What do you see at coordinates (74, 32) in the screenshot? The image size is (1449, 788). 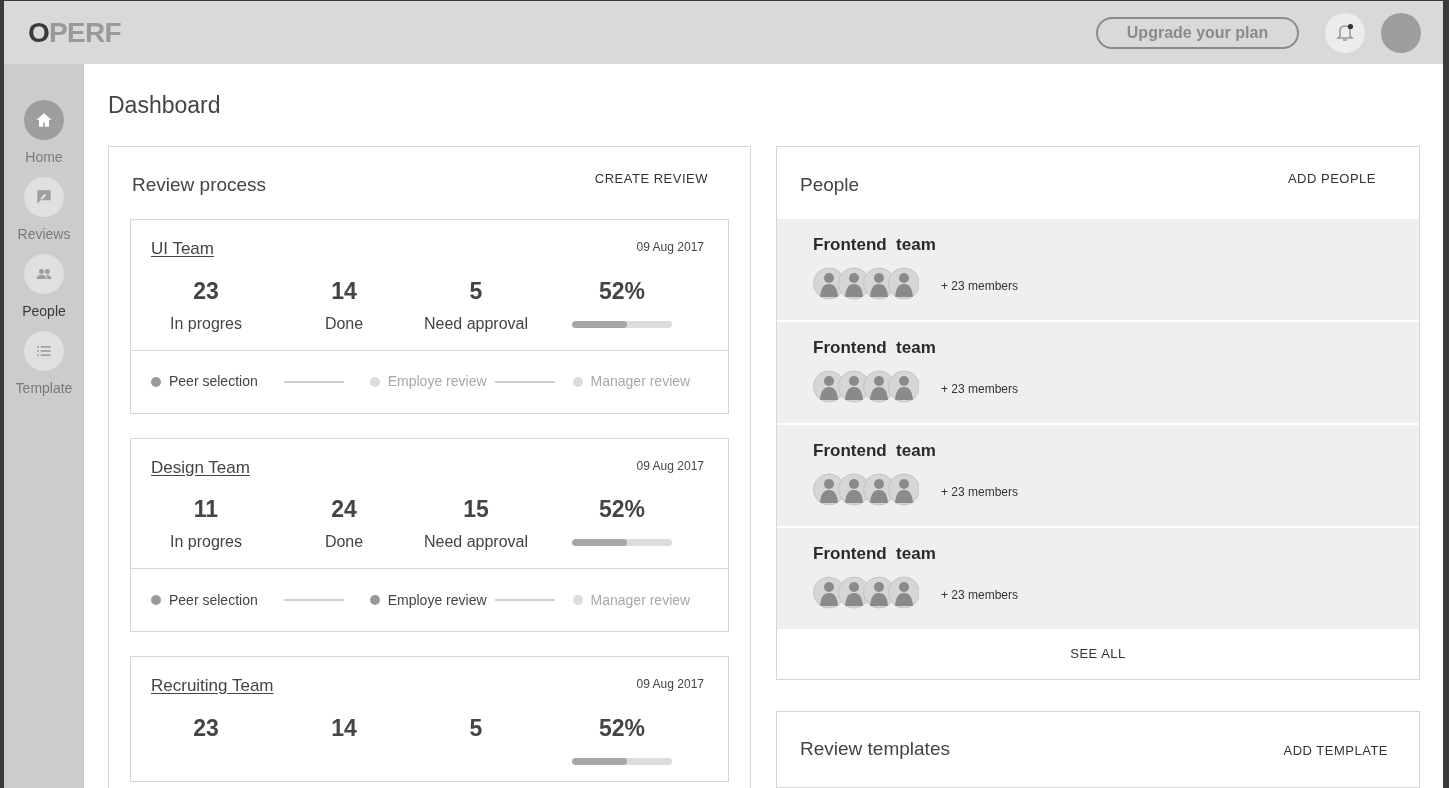 I see `logo: OPERF` at bounding box center [74, 32].